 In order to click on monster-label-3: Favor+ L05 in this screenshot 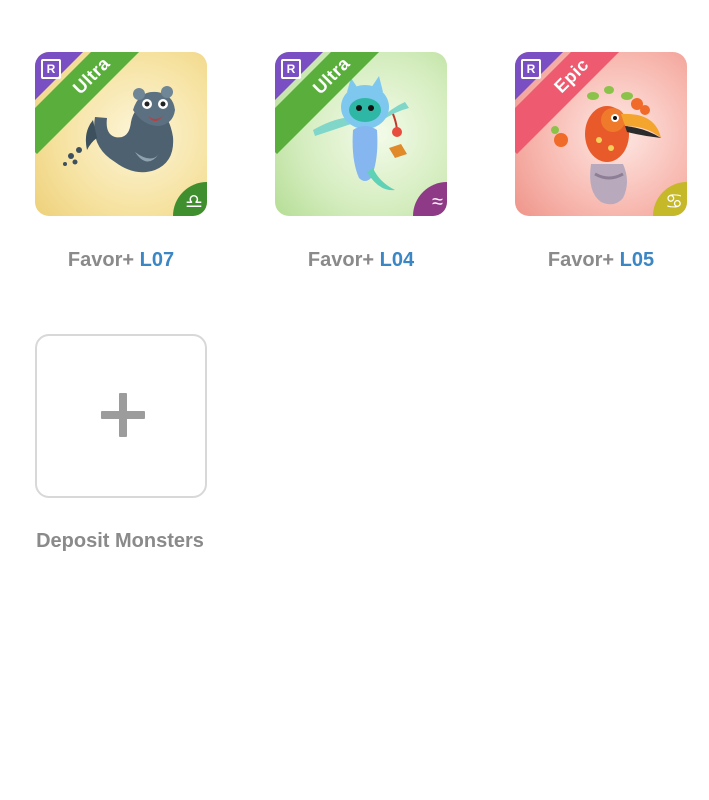, I will do `click(601, 260)`.